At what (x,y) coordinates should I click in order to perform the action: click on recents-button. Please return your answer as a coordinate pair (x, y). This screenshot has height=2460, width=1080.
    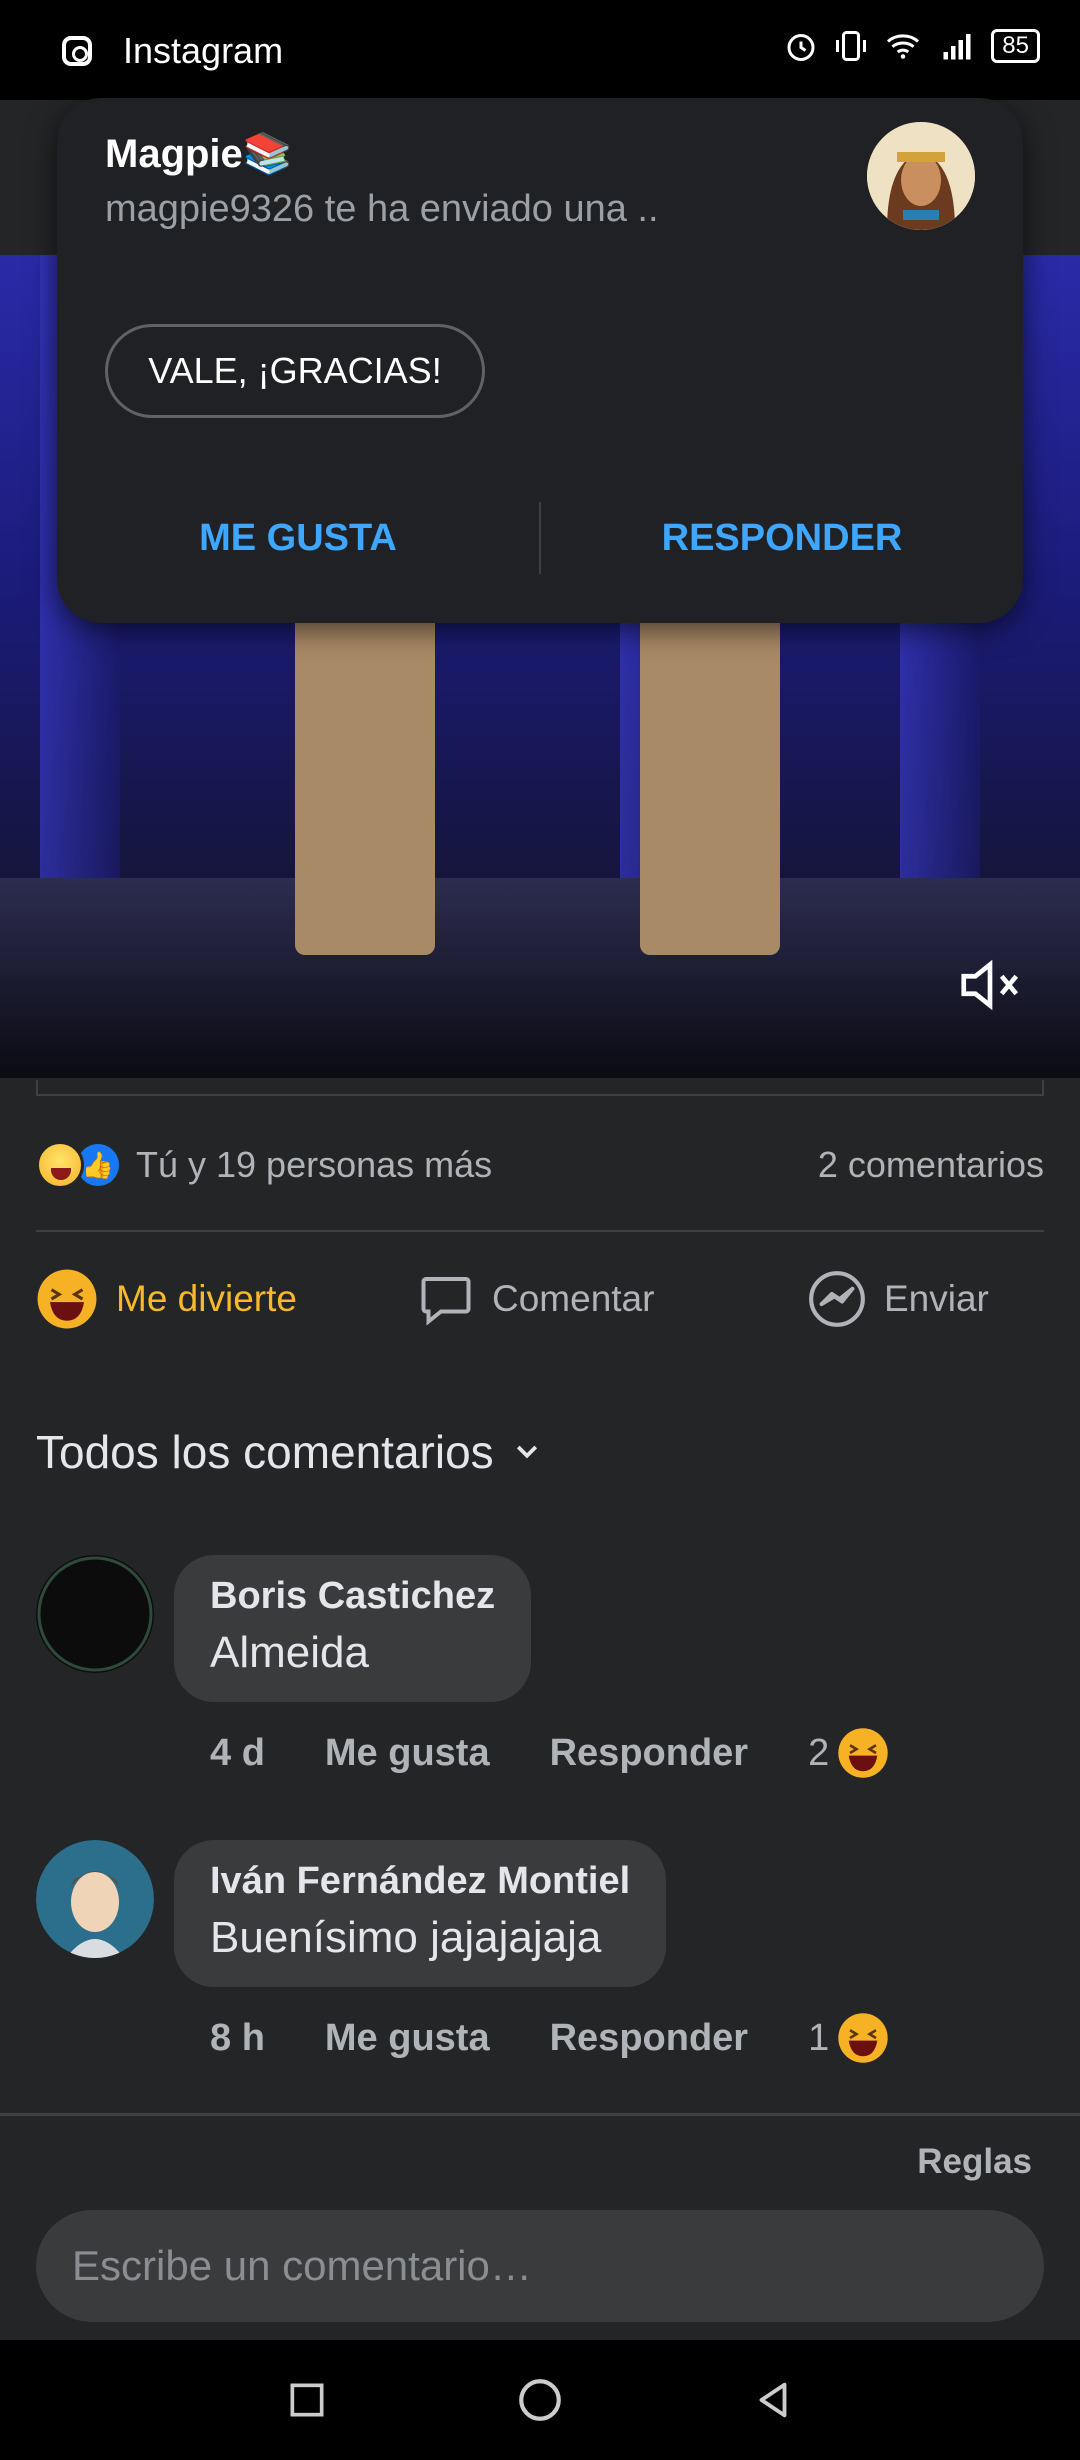
    Looking at the image, I should click on (307, 2400).